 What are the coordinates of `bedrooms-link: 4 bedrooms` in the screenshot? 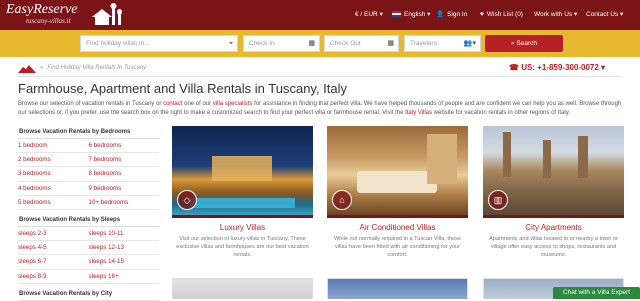 It's located at (53, 188).